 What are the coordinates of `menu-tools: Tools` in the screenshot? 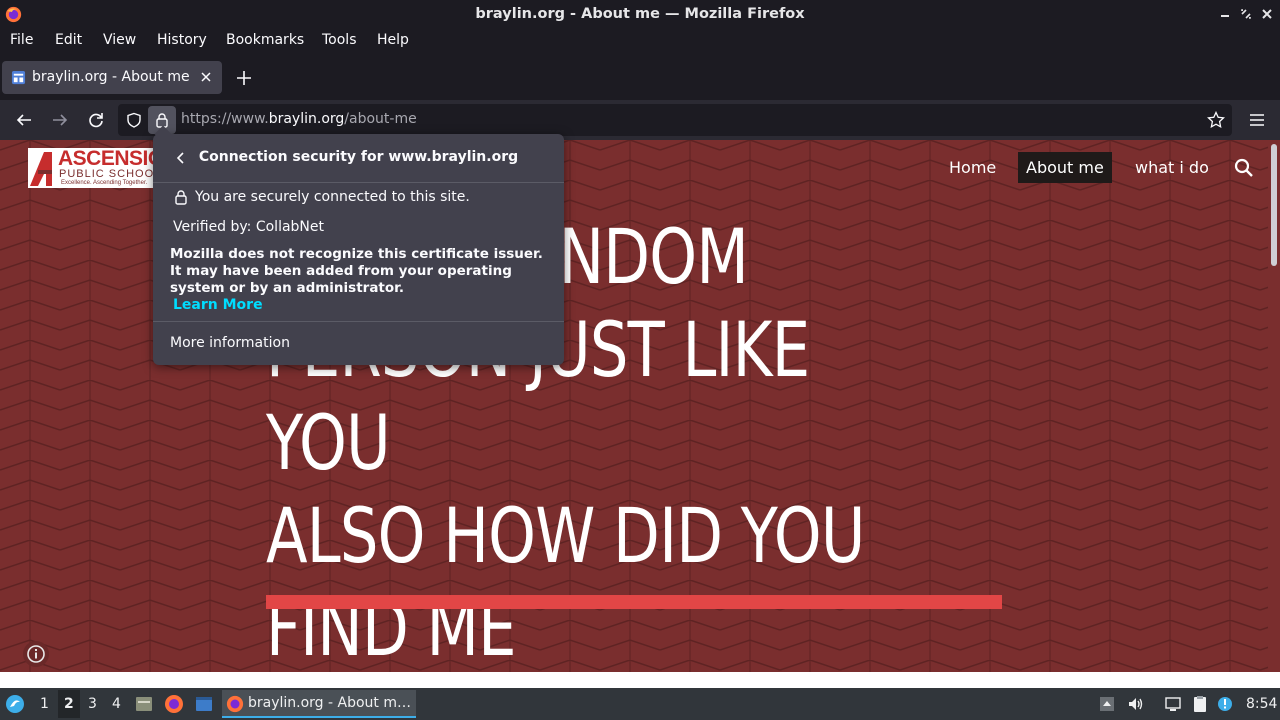 It's located at (339, 40).